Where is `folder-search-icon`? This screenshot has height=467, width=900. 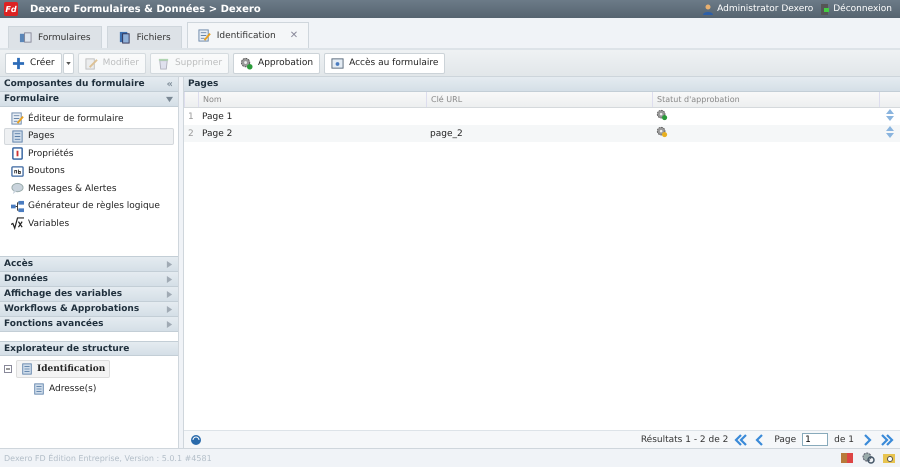 folder-search-icon is located at coordinates (889, 458).